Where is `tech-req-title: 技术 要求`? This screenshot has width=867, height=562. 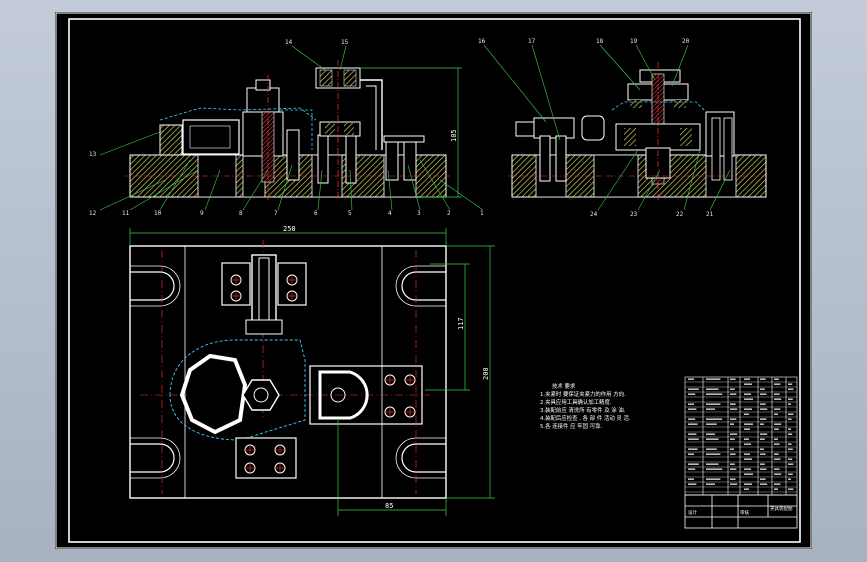
tech-req-title: 技术 要求 is located at coordinates (564, 386).